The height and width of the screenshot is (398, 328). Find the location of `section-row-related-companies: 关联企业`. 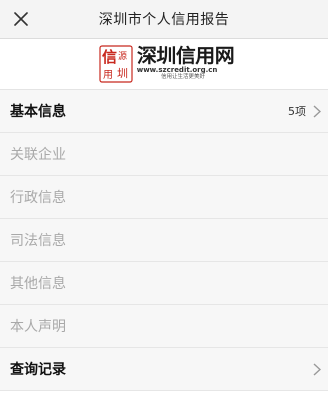

section-row-related-companies: 关联企业 is located at coordinates (164, 154).